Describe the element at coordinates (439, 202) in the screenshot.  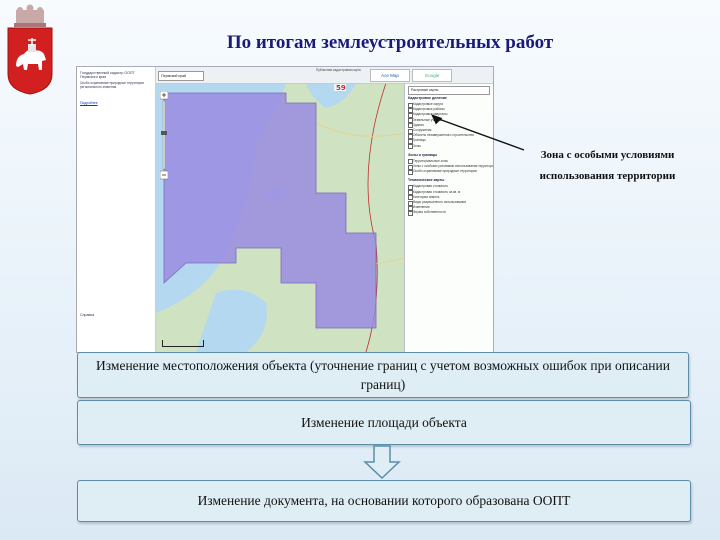
I see `layer-item: Виды разрешенного использования` at that location.